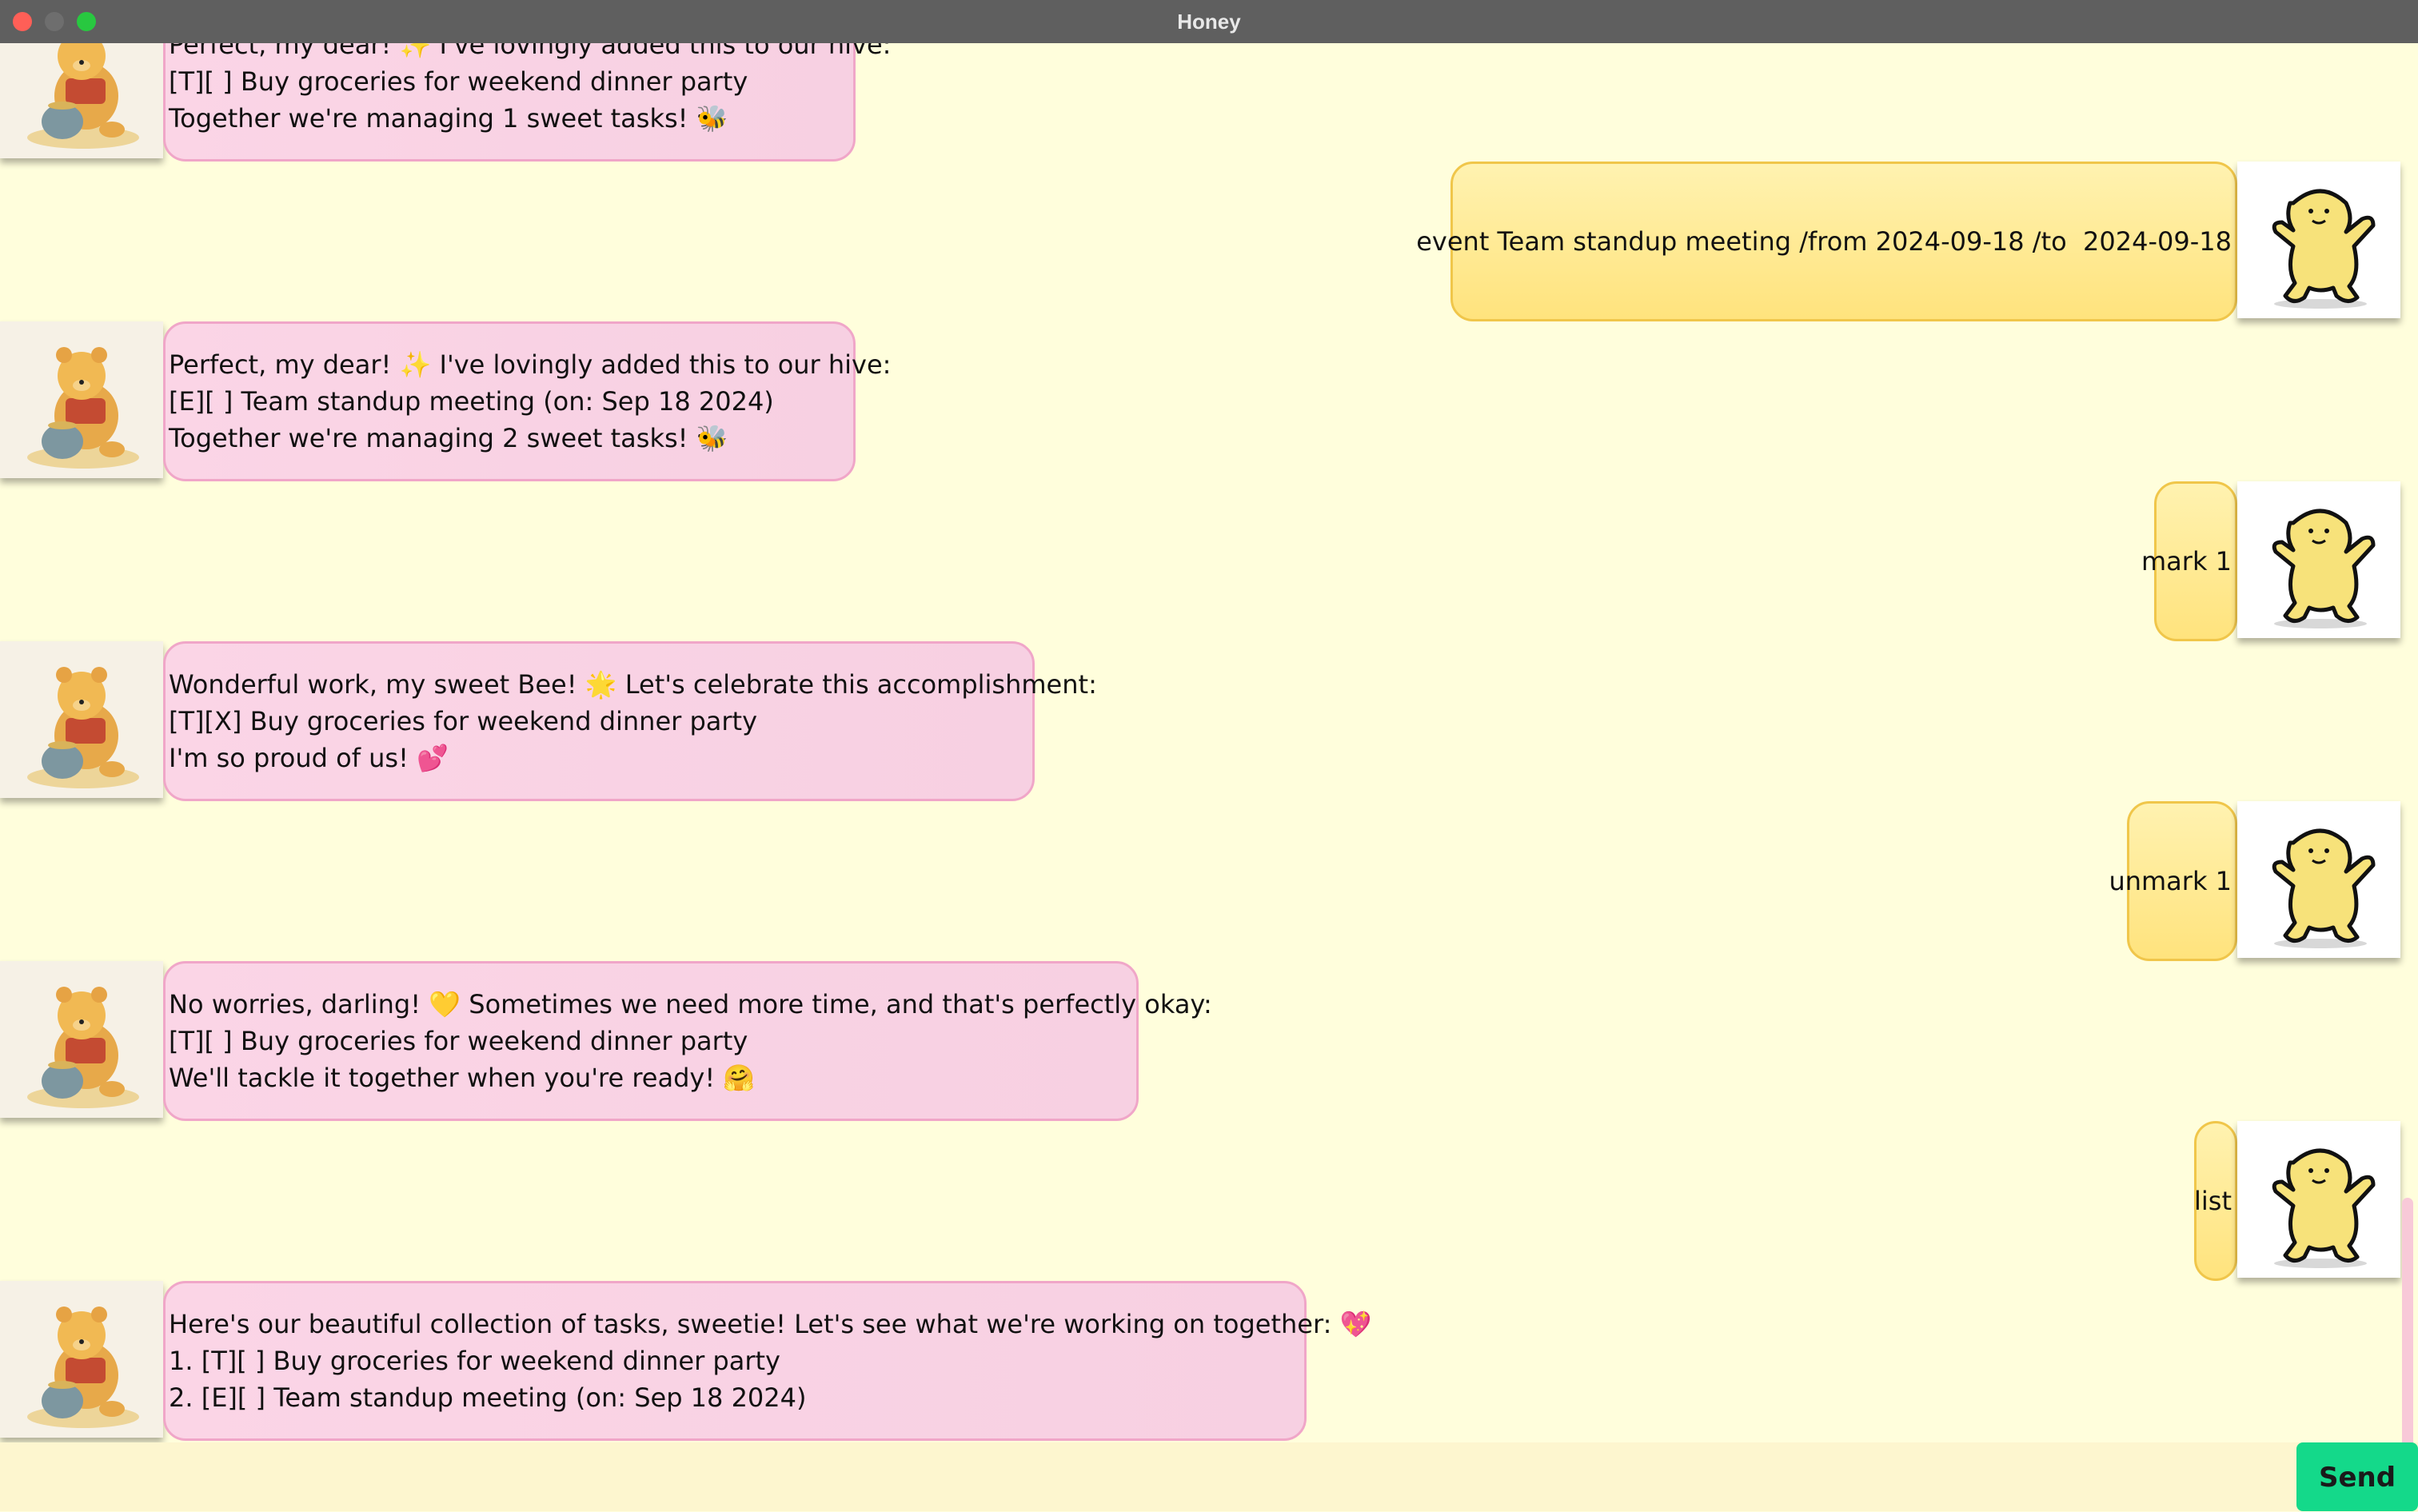 The image size is (2418, 1512). Describe the element at coordinates (448, 438) in the screenshot. I see `bot-message-line: Together we're managing 2 sweet tasks! 🐝` at that location.